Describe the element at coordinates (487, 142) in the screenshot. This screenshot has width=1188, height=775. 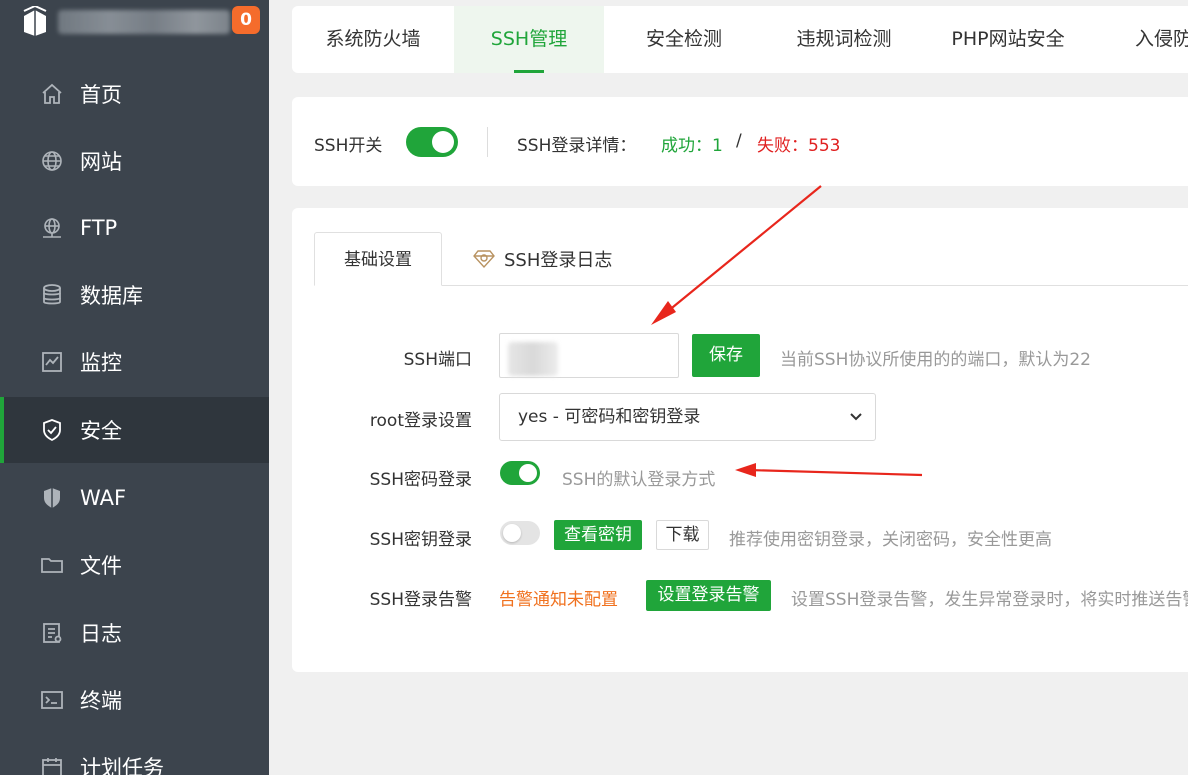
I see `divider` at that location.